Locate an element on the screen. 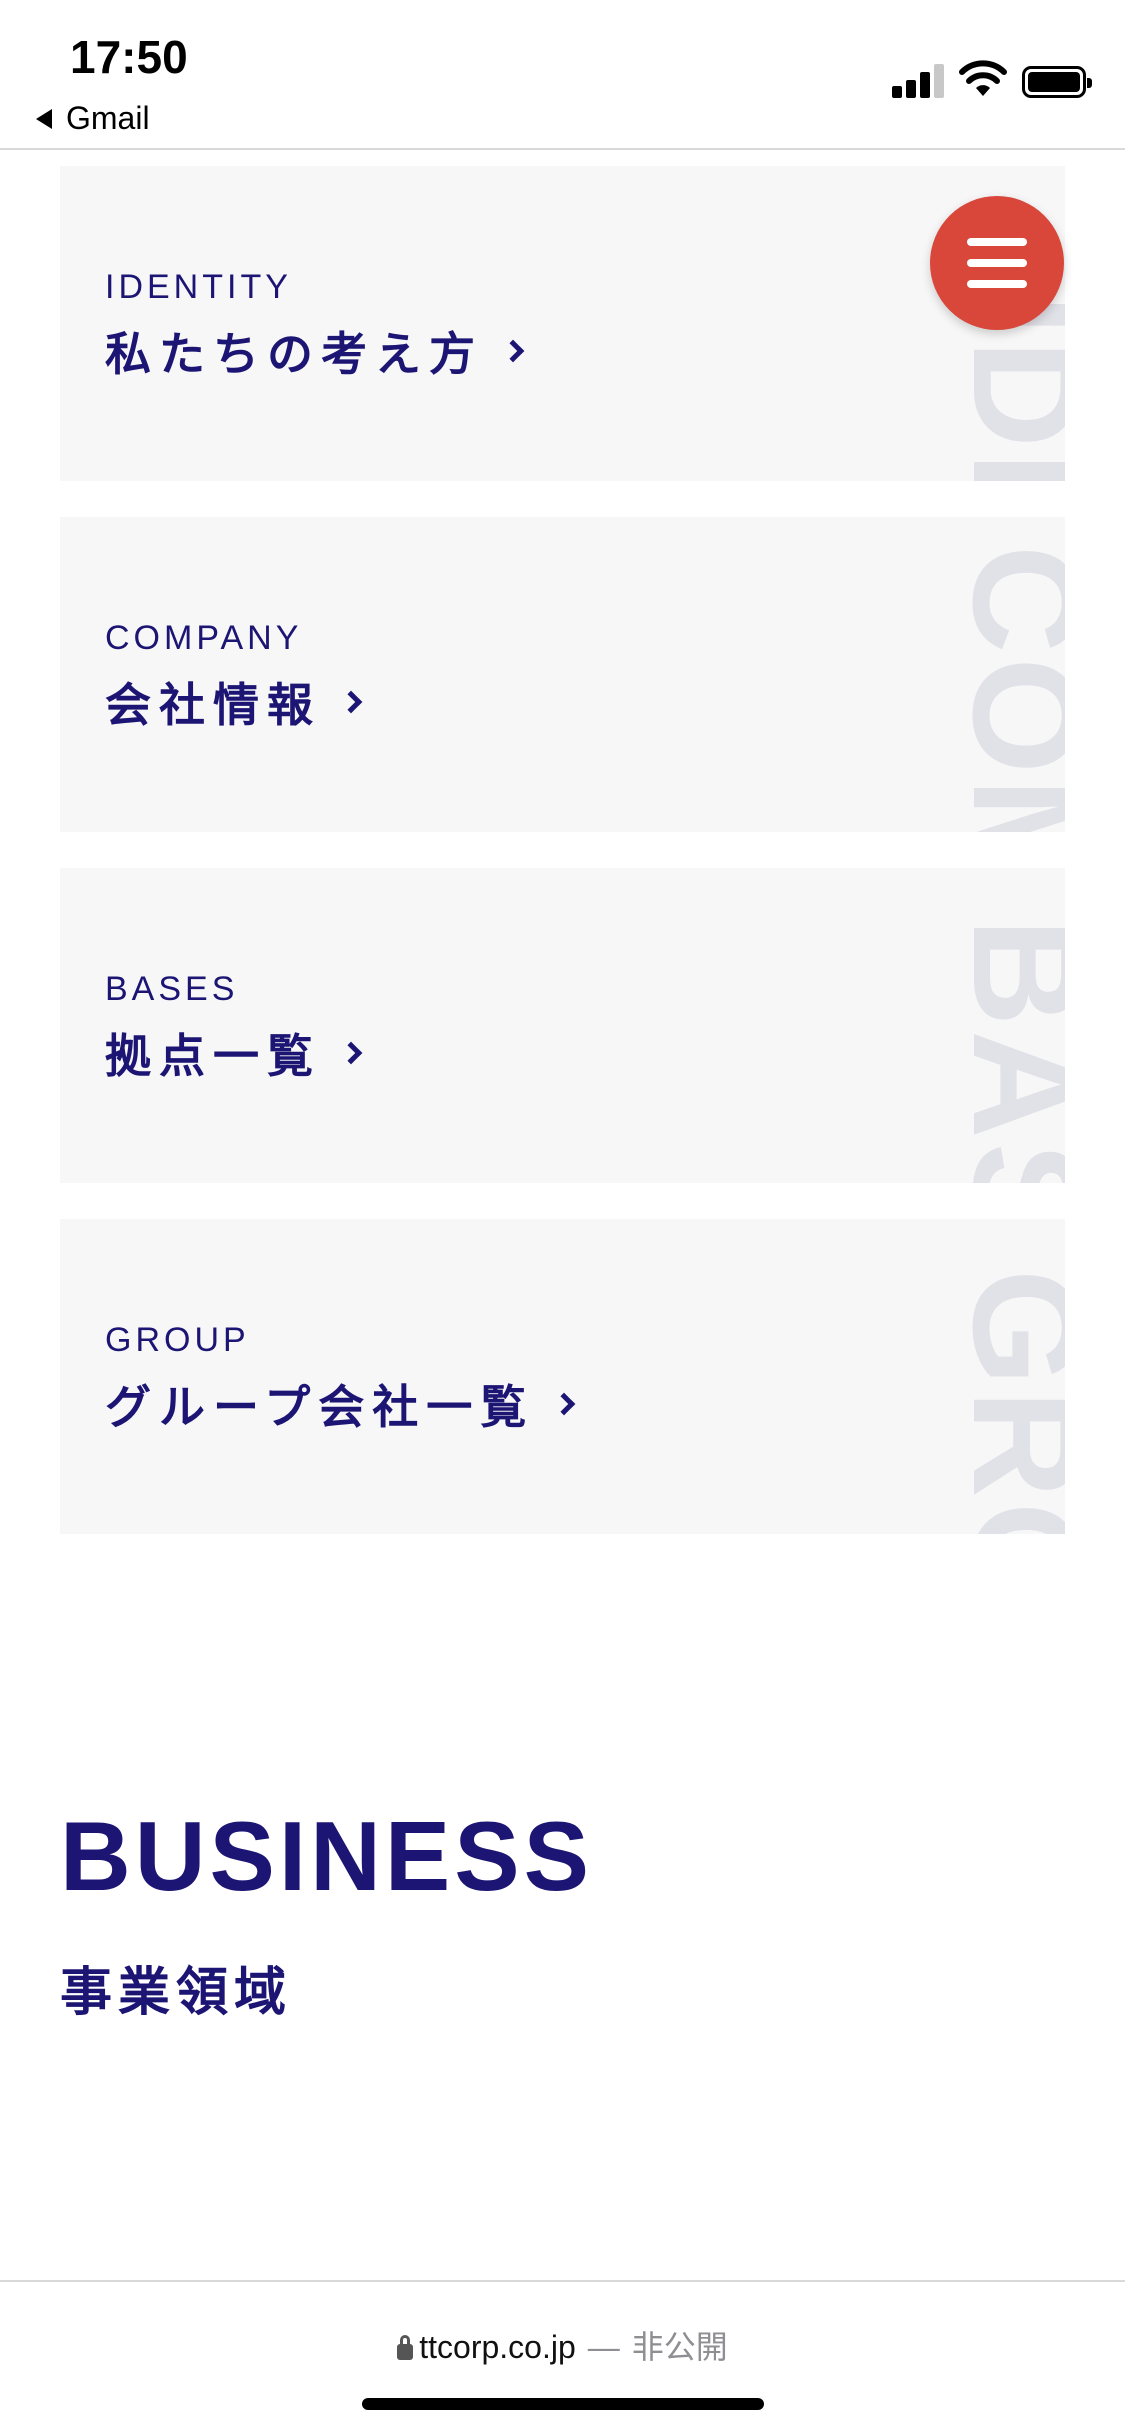  url-domain: ttcorp.co.jp is located at coordinates (497, 2347).